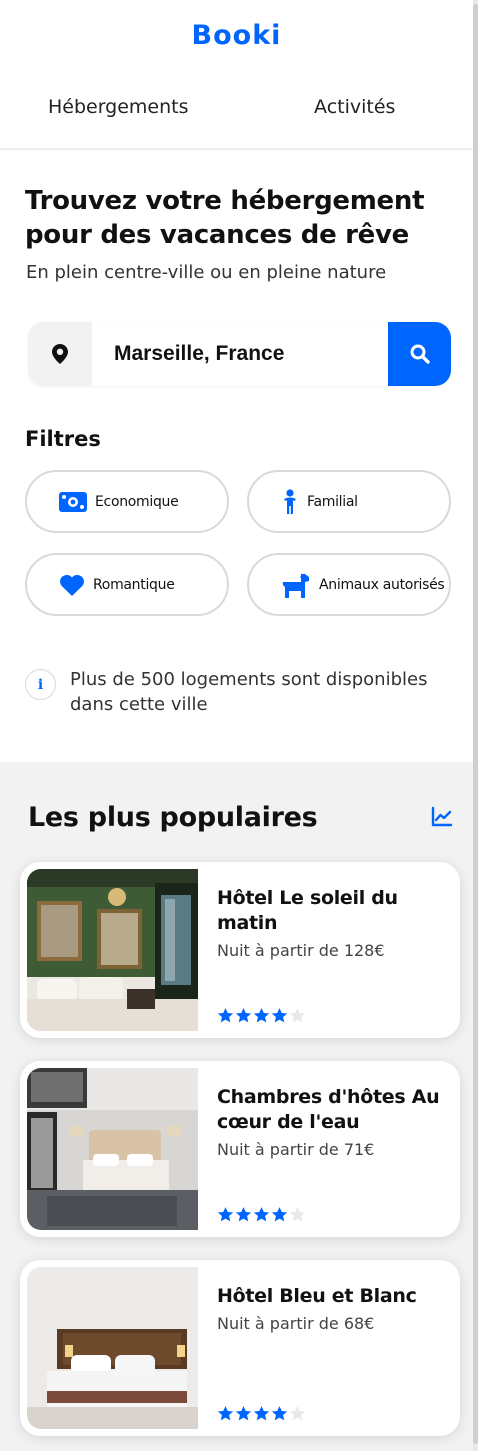 This screenshot has width=478, height=1451. Describe the element at coordinates (72, 585) in the screenshot. I see `heart-icon` at that location.